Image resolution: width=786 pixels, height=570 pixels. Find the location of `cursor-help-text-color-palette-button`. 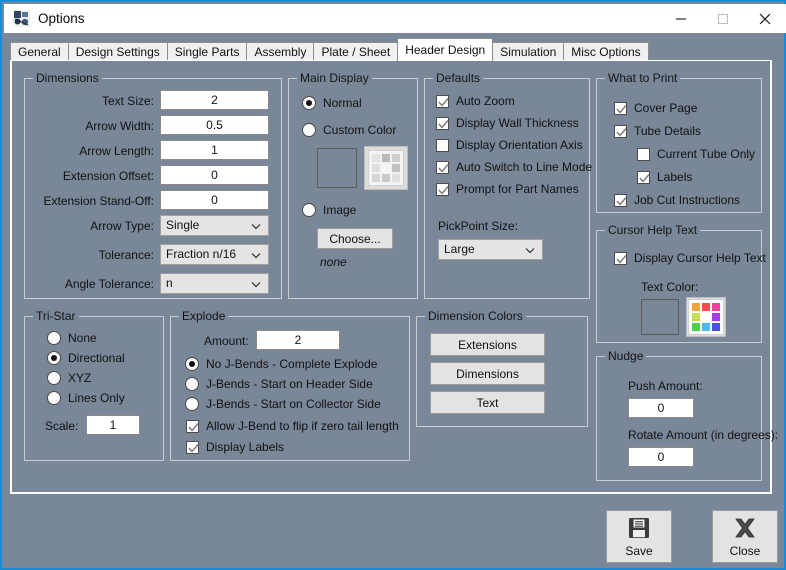

cursor-help-text-color-palette-button is located at coordinates (706, 317).